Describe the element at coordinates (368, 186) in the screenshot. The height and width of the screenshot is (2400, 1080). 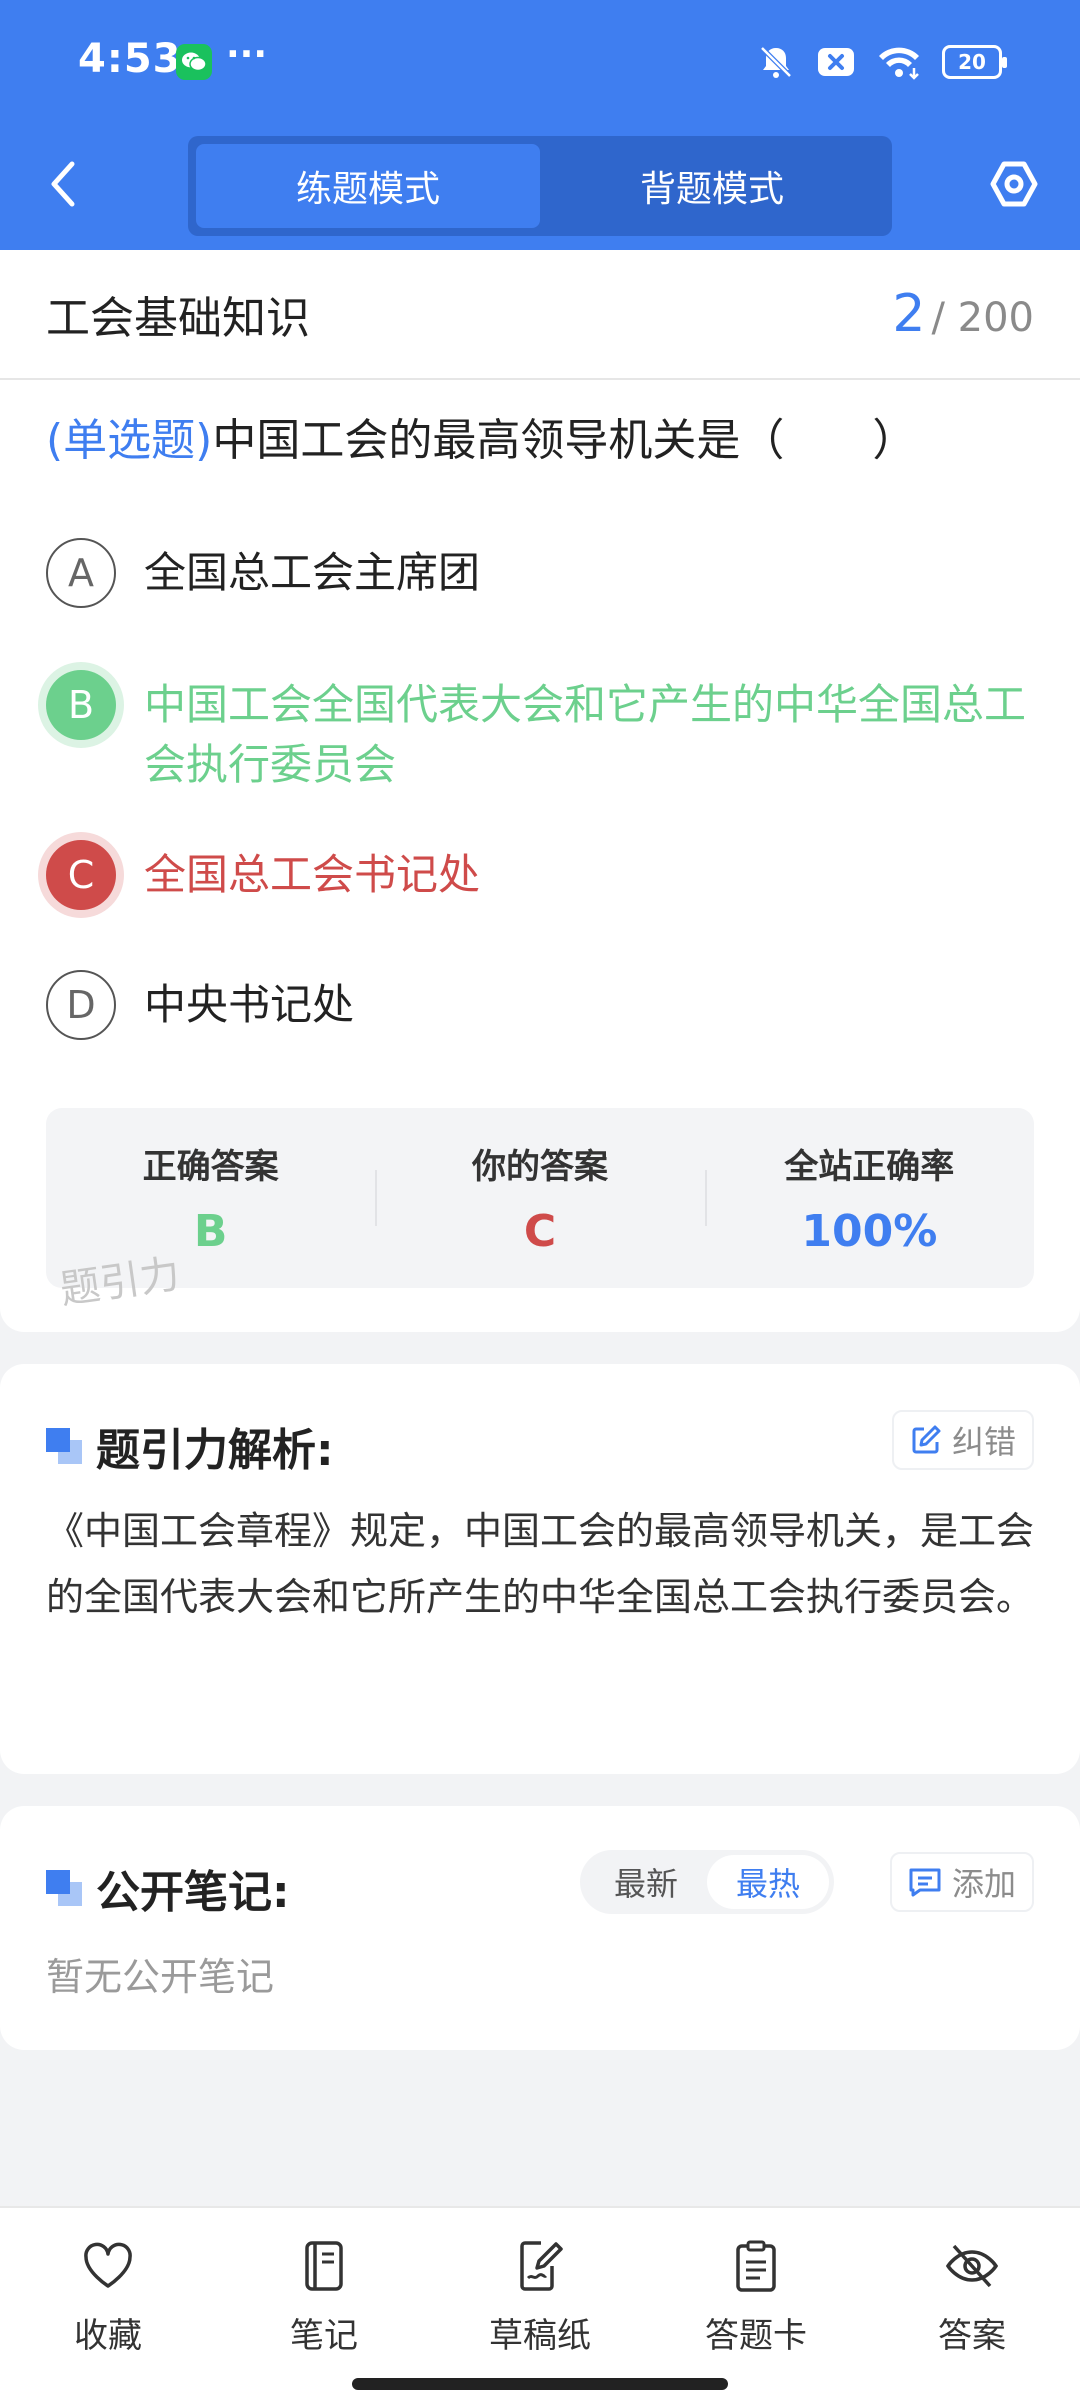
I see `tab-practice-mode: 练题模式` at that location.